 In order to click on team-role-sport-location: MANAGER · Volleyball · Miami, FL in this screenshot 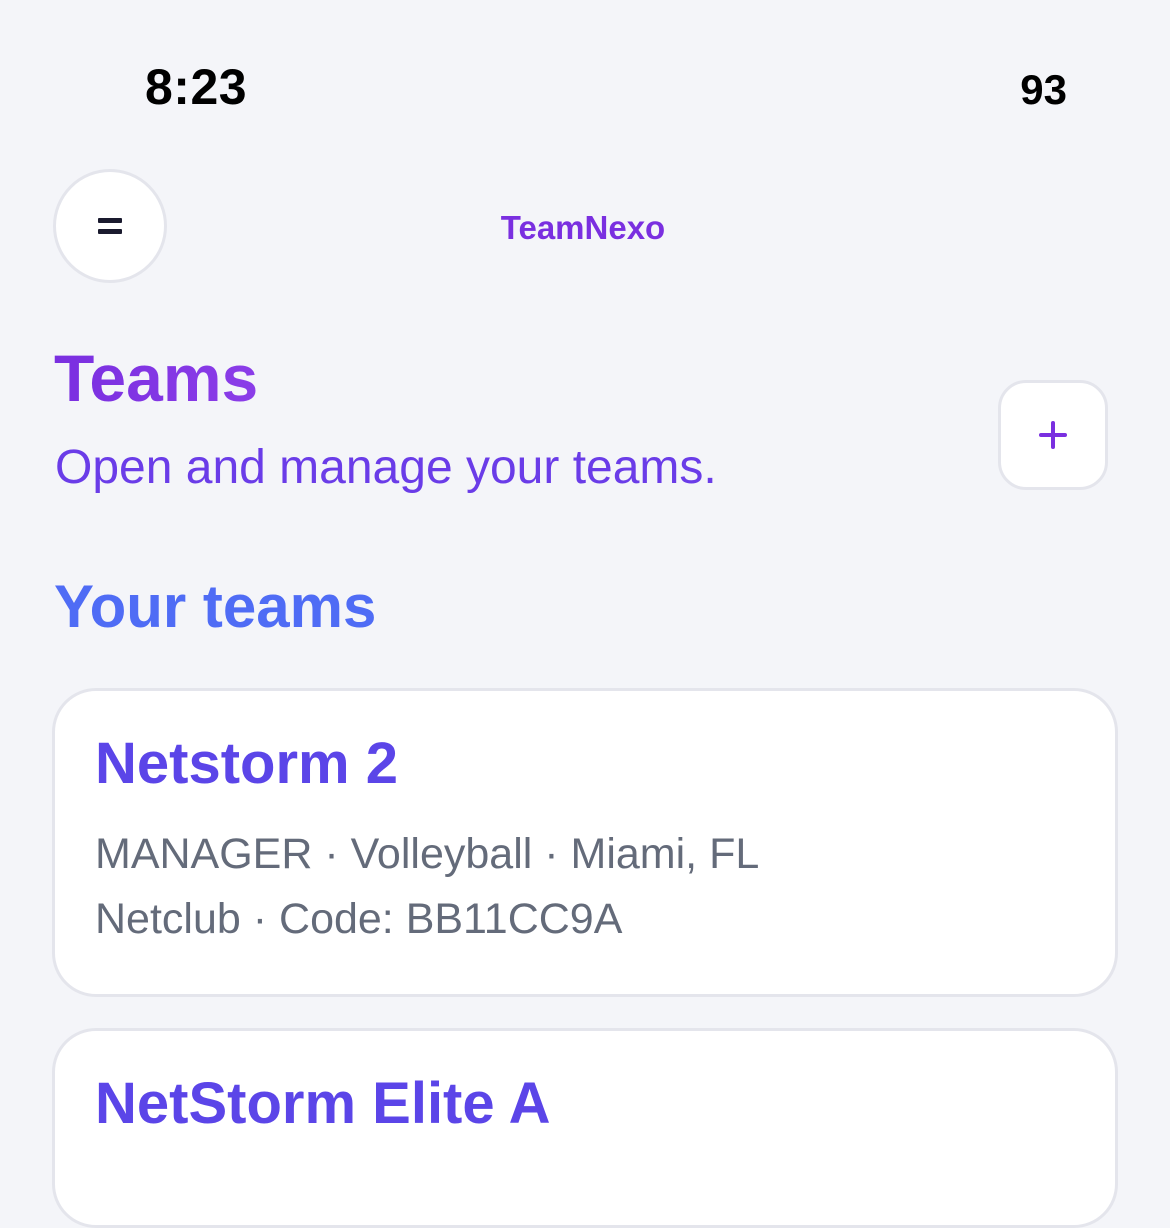, I will do `click(427, 854)`.